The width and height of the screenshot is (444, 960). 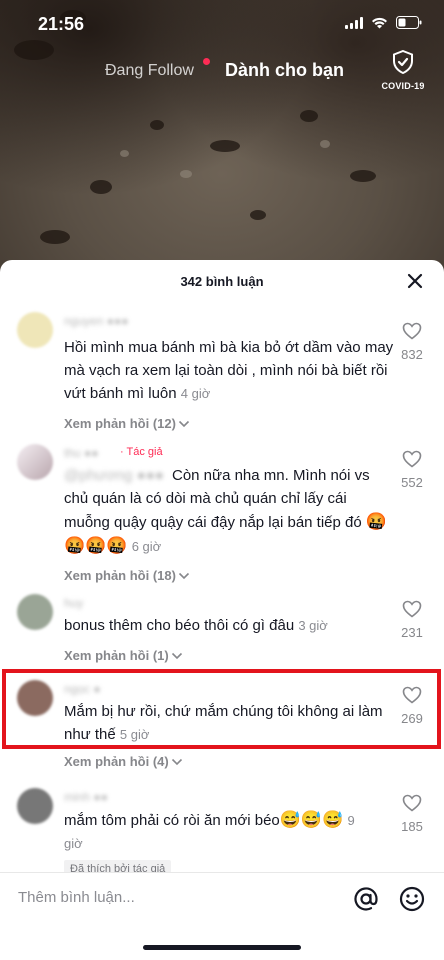 What do you see at coordinates (221, 709) in the screenshot?
I see `highlight-frame` at bounding box center [221, 709].